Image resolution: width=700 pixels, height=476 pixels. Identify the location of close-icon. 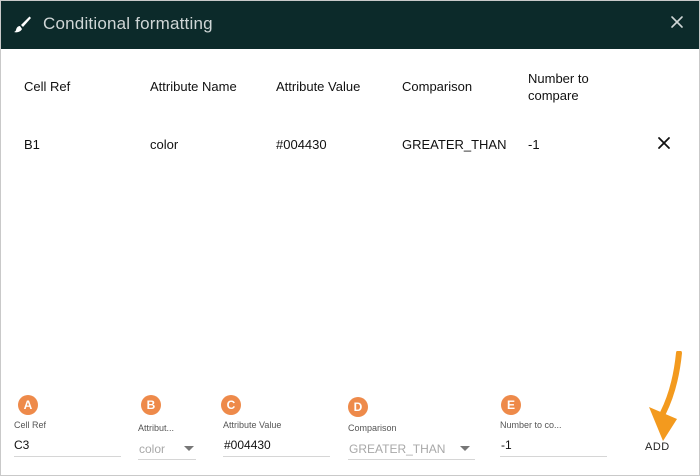
(677, 22).